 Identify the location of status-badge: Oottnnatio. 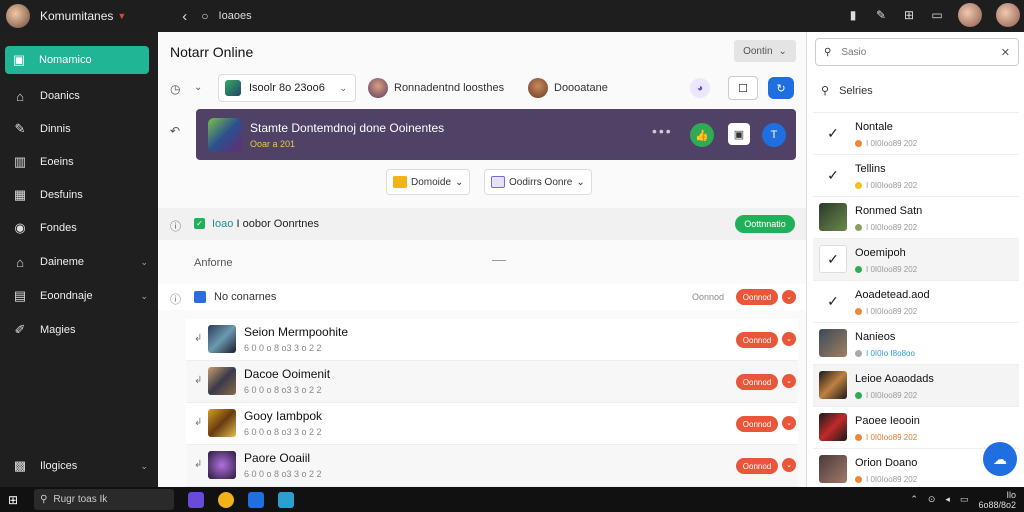
(765, 224).